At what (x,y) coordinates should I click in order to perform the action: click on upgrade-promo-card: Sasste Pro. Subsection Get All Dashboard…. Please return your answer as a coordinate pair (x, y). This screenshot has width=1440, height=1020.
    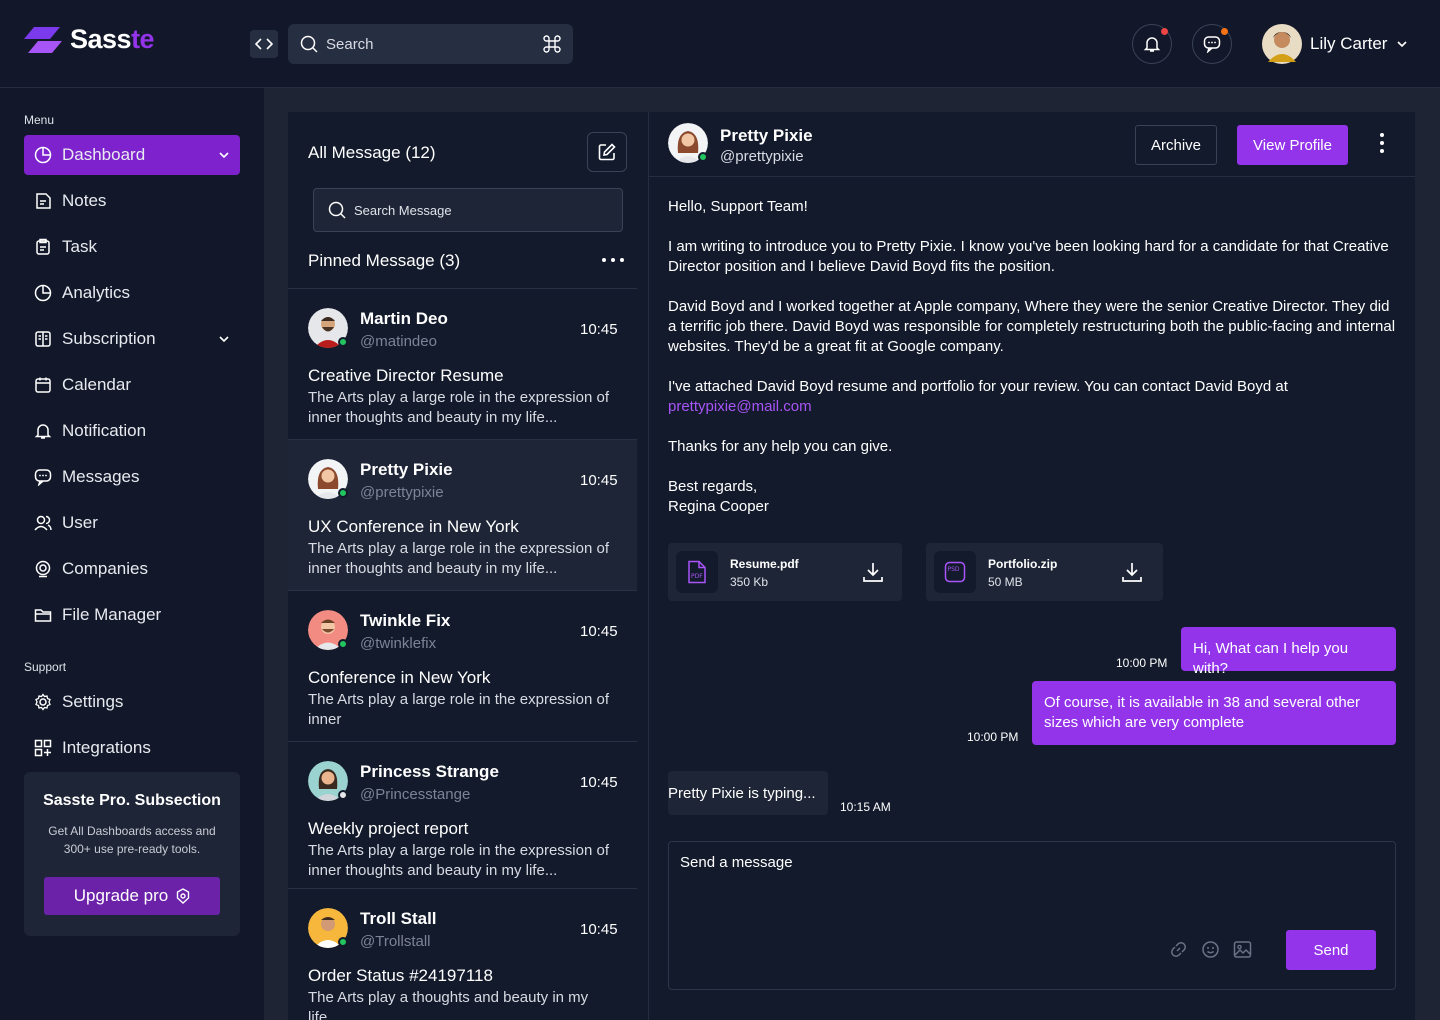
    Looking at the image, I should click on (132, 854).